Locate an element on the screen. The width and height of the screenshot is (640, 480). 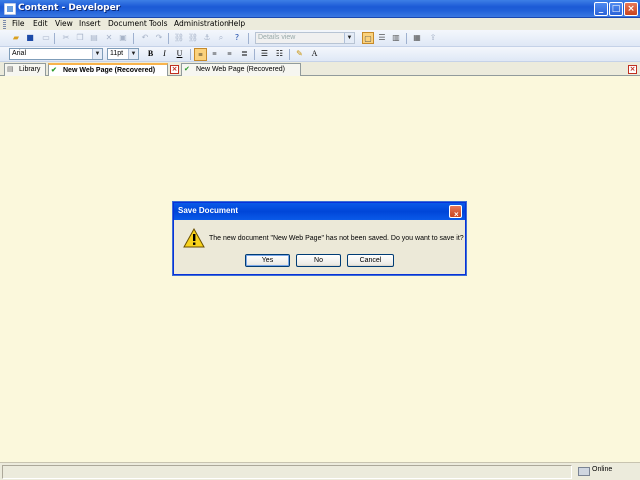
underline-button: U is located at coordinates (179, 54).